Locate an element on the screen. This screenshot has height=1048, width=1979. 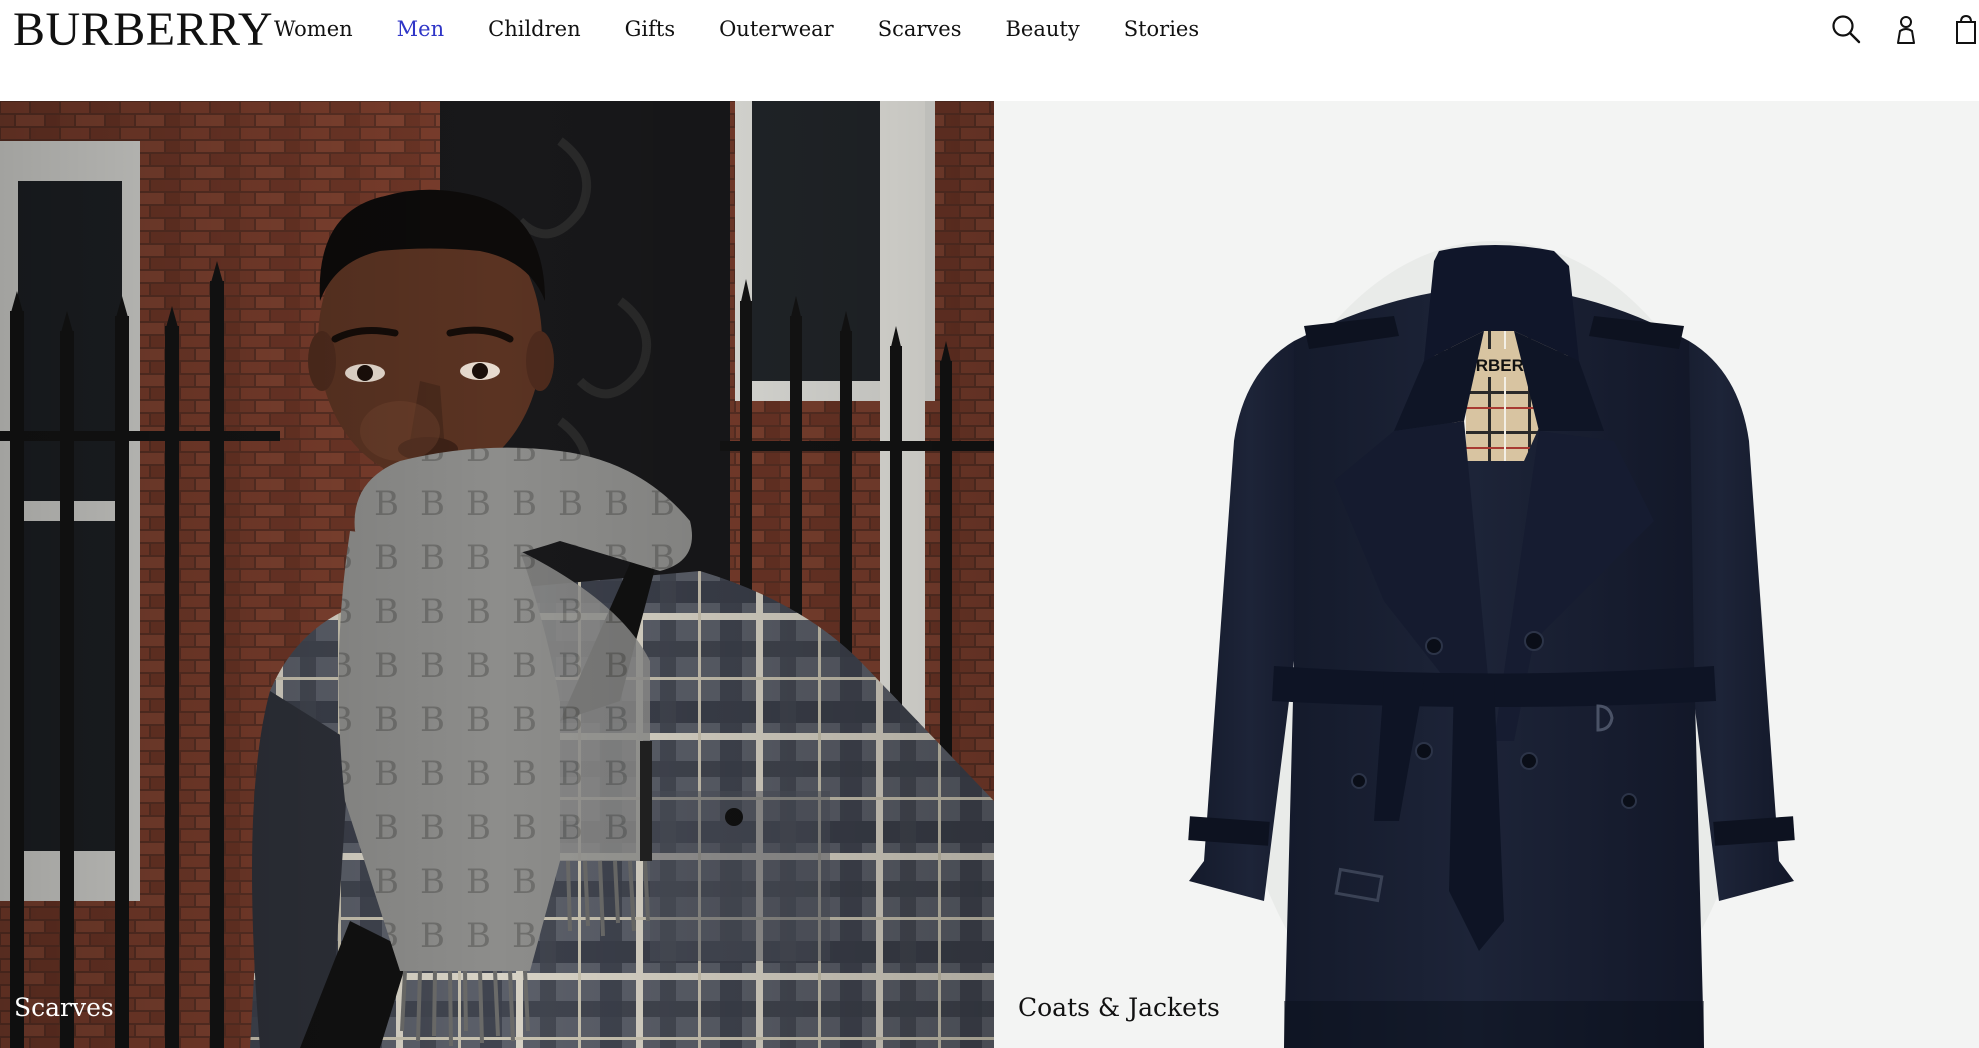
nav-item-gifts: Gifts is located at coordinates (650, 29).